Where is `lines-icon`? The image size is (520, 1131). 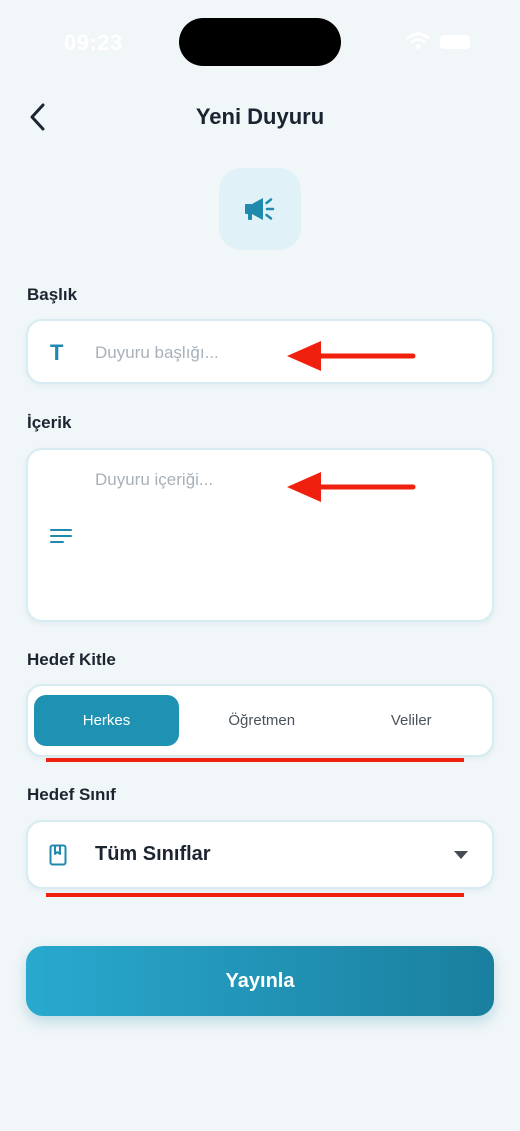
lines-icon is located at coordinates (61, 536).